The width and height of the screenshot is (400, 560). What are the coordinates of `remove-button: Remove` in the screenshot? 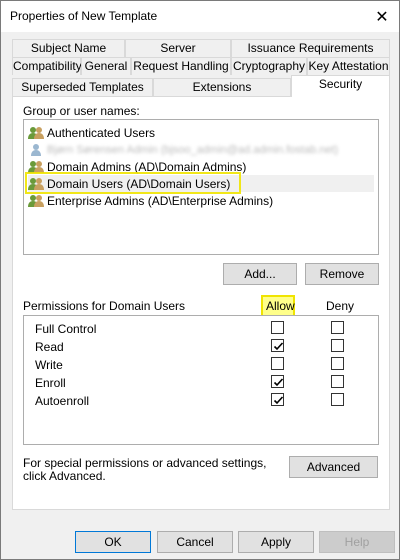 It's located at (342, 274).